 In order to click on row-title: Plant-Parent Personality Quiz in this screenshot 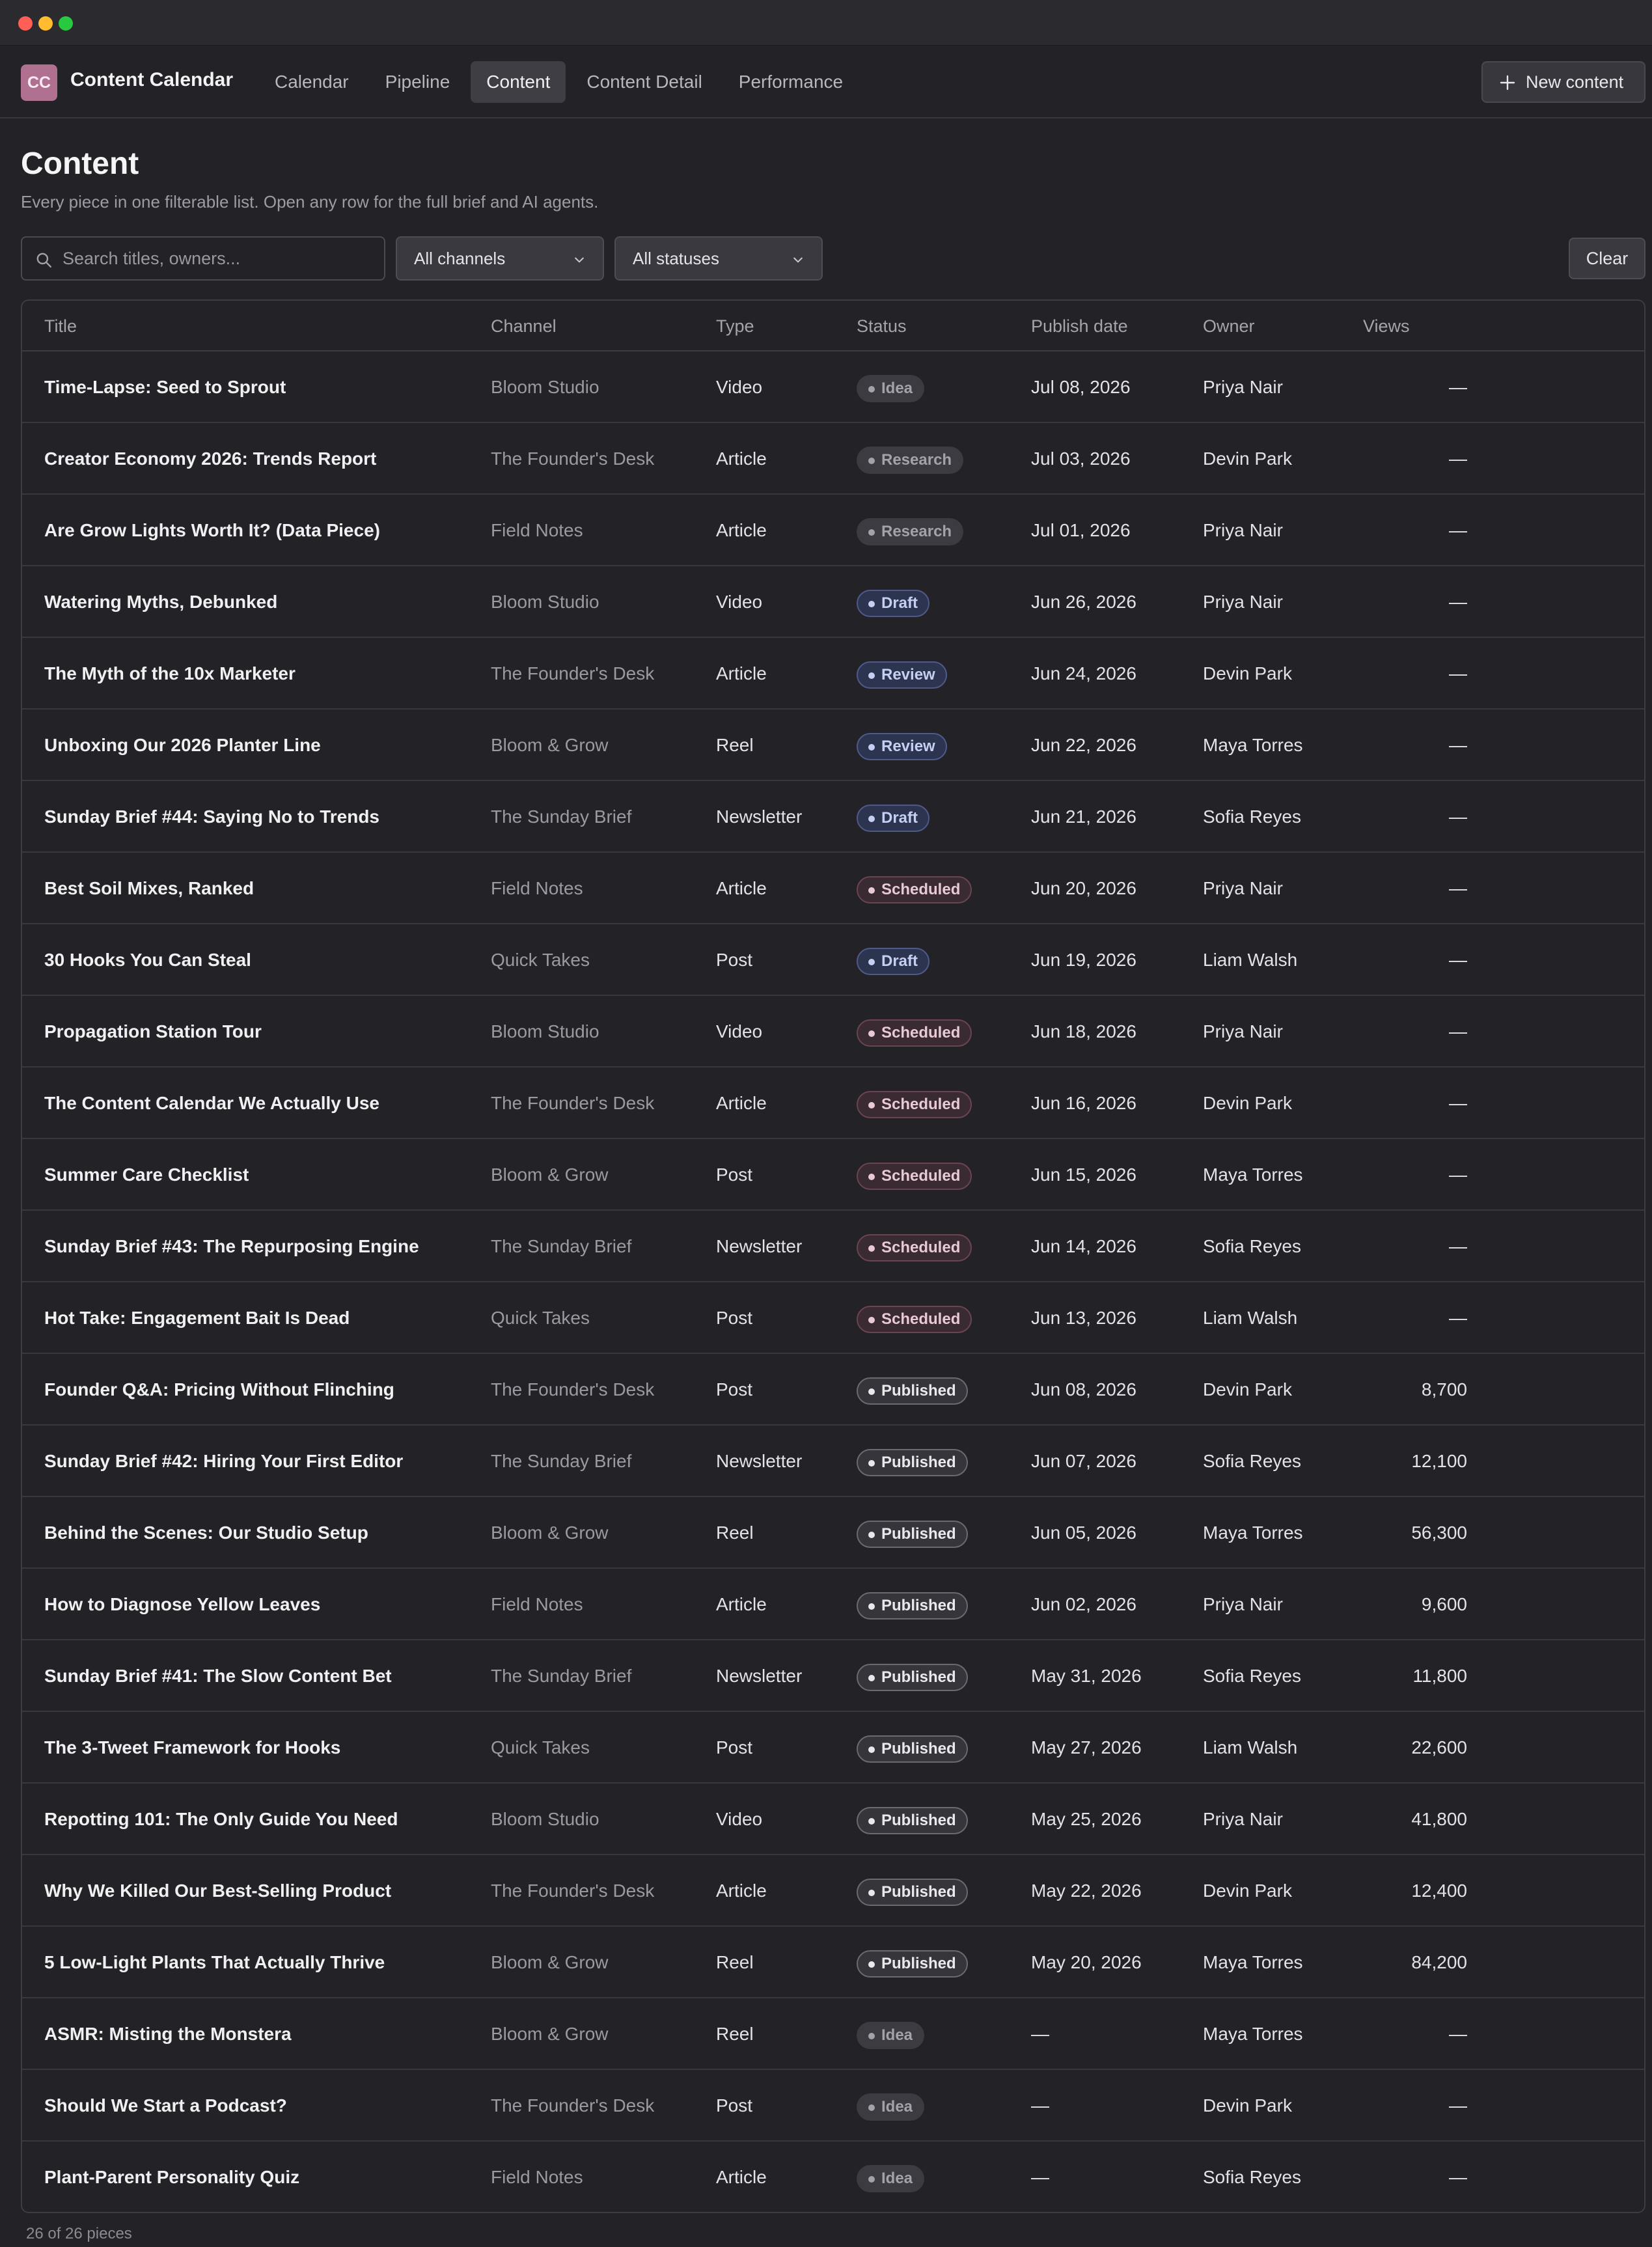, I will do `click(171, 2177)`.